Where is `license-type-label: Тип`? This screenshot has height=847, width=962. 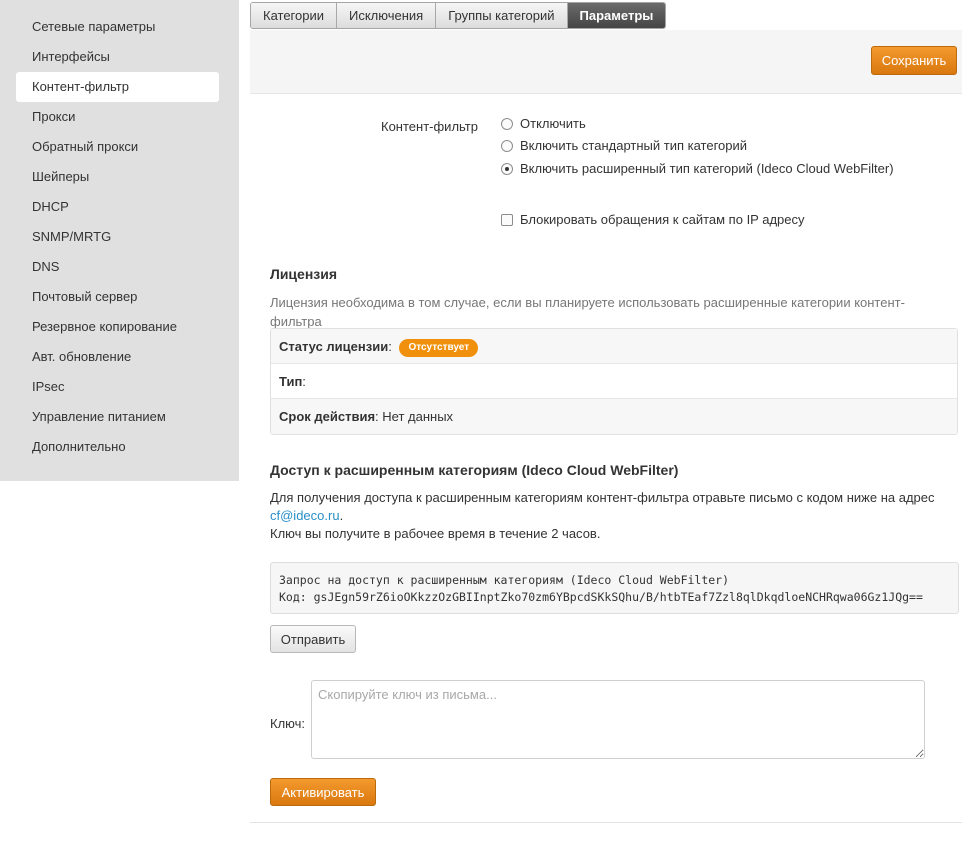
license-type-label: Тип is located at coordinates (291, 381).